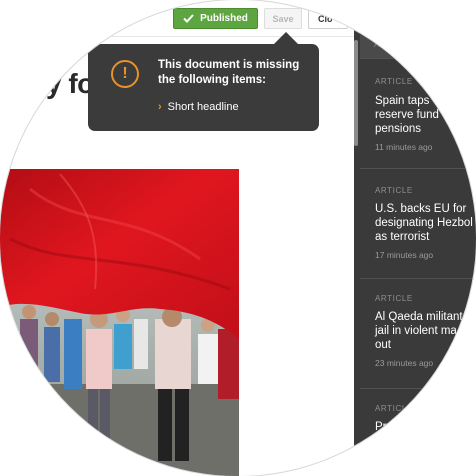 The width and height of the screenshot is (476, 476). Describe the element at coordinates (418, 432) in the screenshot. I see `sidebar-article-item: ARTICLE Pr` at that location.